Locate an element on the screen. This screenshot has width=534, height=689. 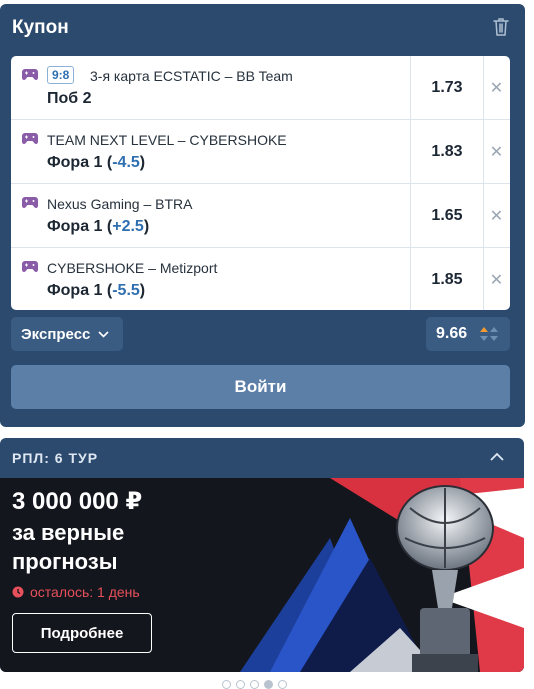
promo-amount: 3 000 000 ₽ is located at coordinates (77, 501).